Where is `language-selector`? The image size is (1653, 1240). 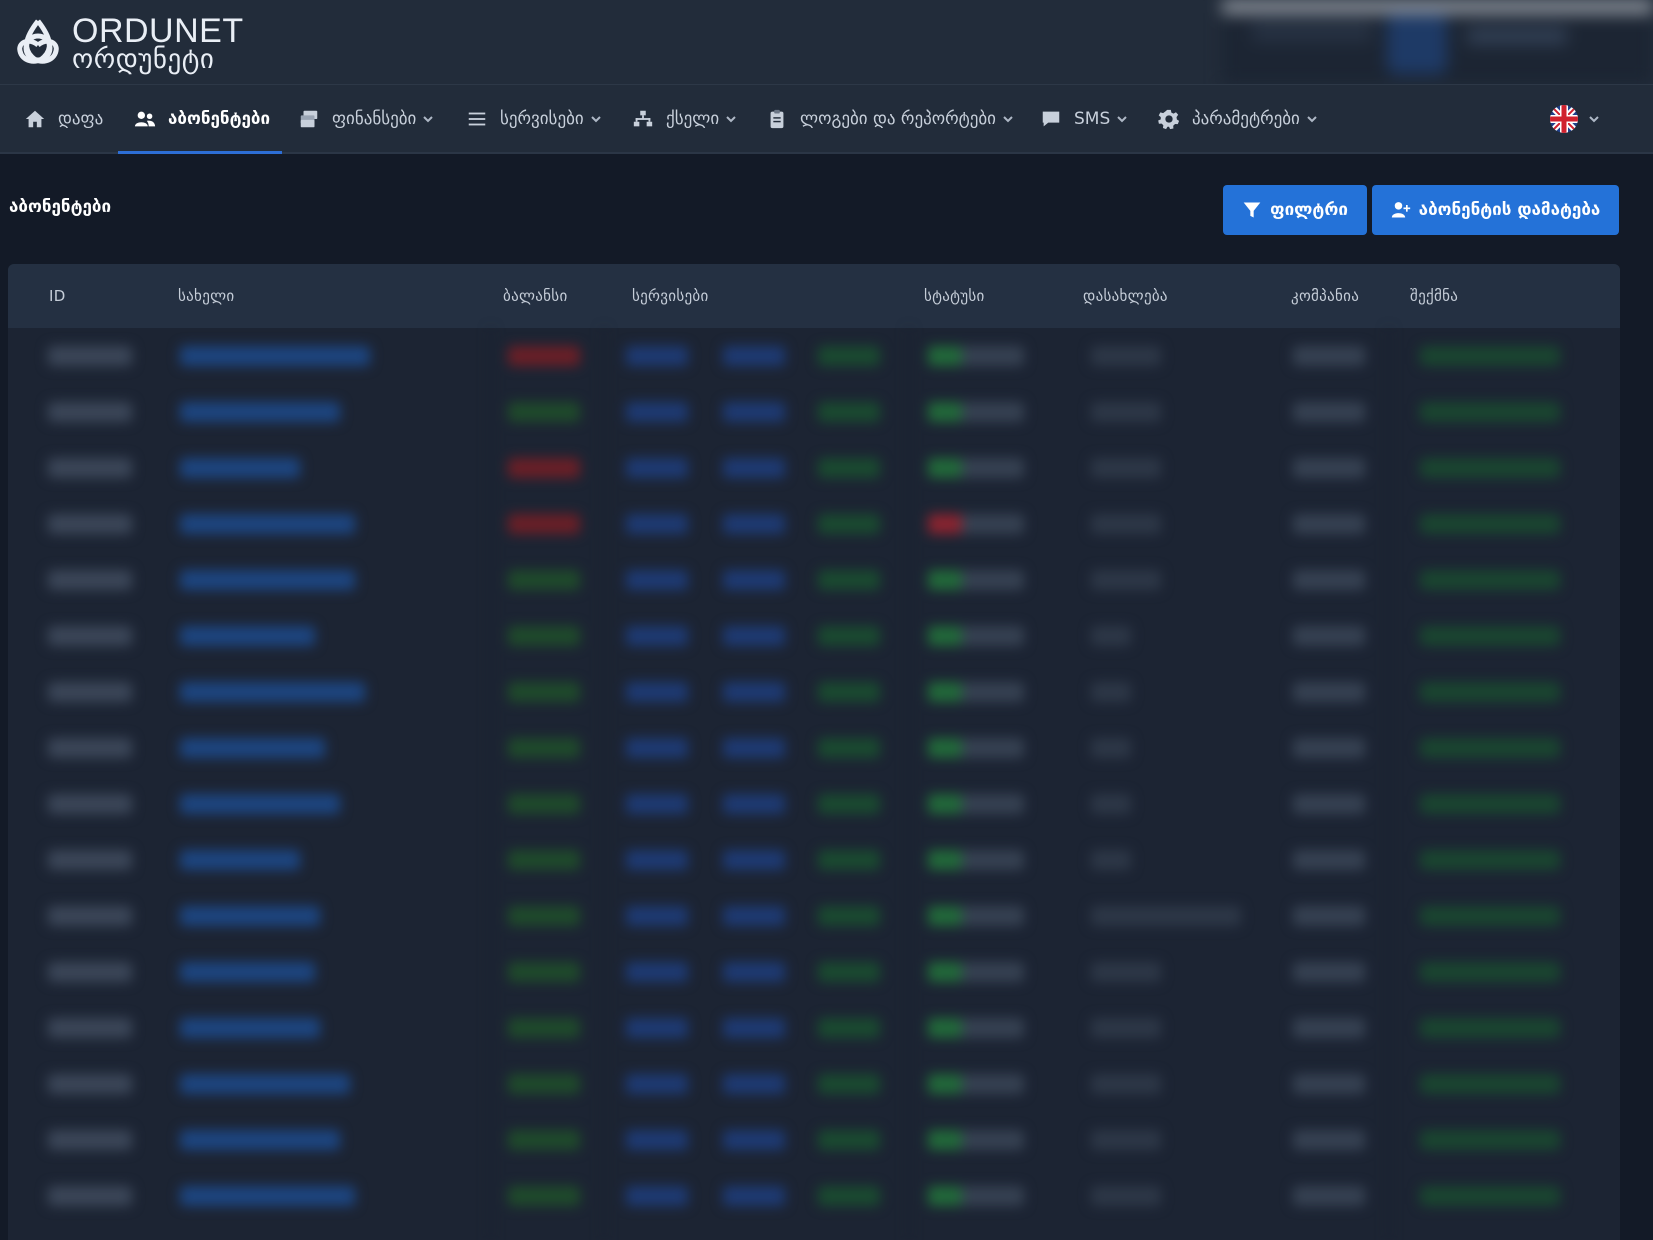
language-selector is located at coordinates (1575, 119).